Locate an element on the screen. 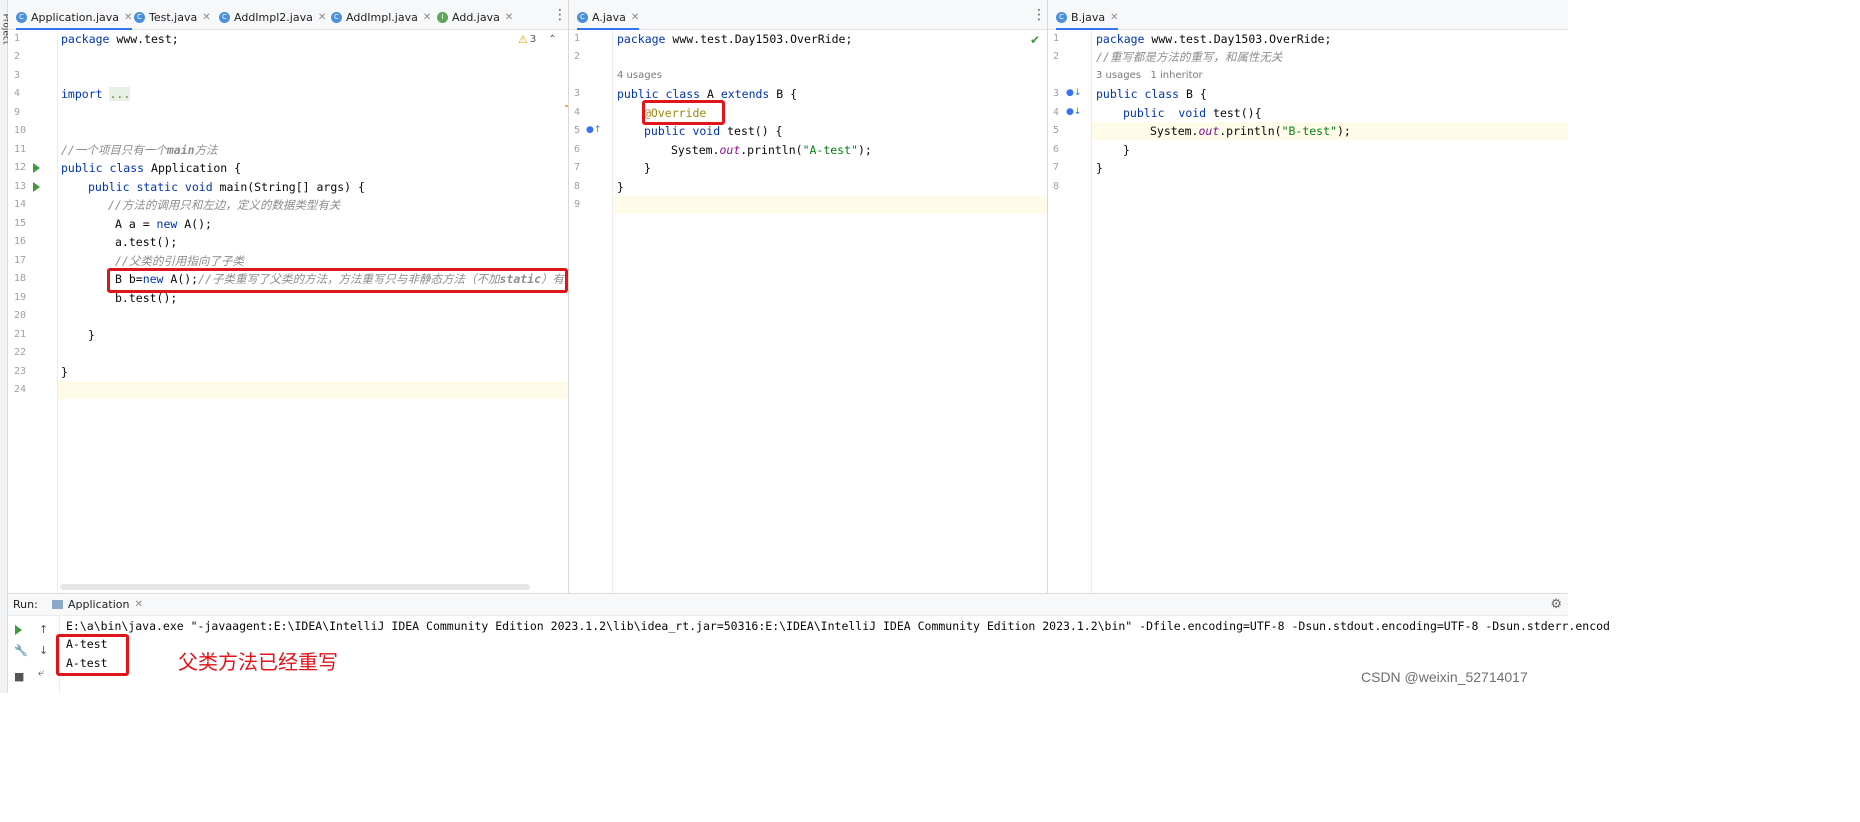 The width and height of the screenshot is (1860, 822). code-line: //一个项目只有一个main方法 is located at coordinates (139, 150).